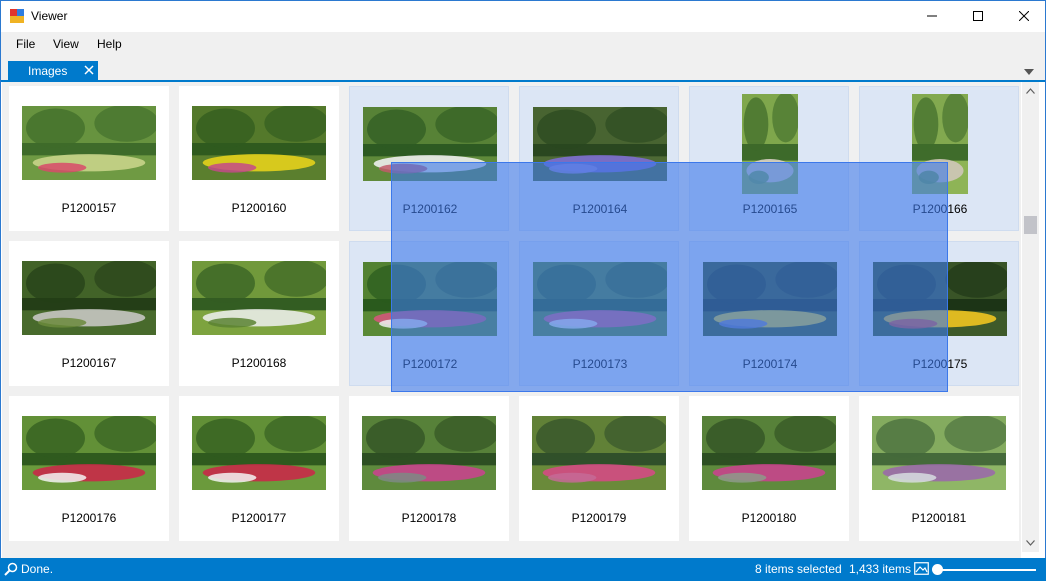 Image resolution: width=1046 pixels, height=581 pixels. I want to click on image-caption: P1200177, so click(259, 518).